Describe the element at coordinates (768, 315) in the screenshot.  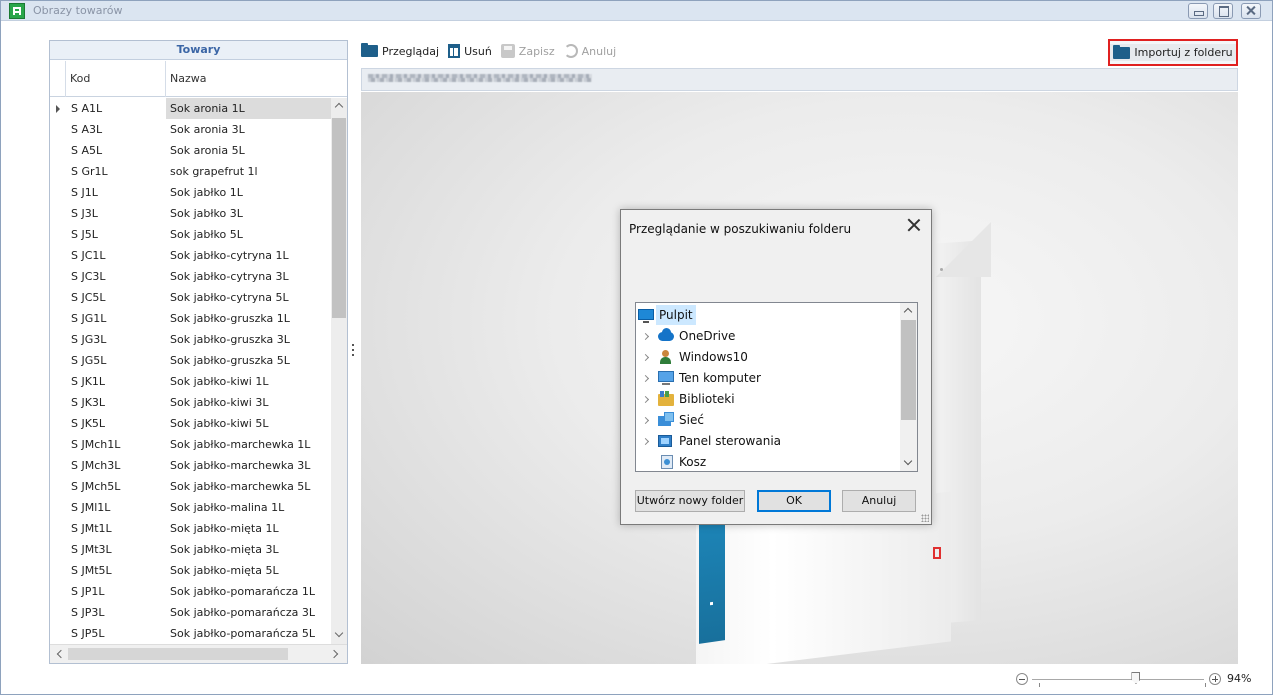
I see `tree-item: Pulpit` at that location.